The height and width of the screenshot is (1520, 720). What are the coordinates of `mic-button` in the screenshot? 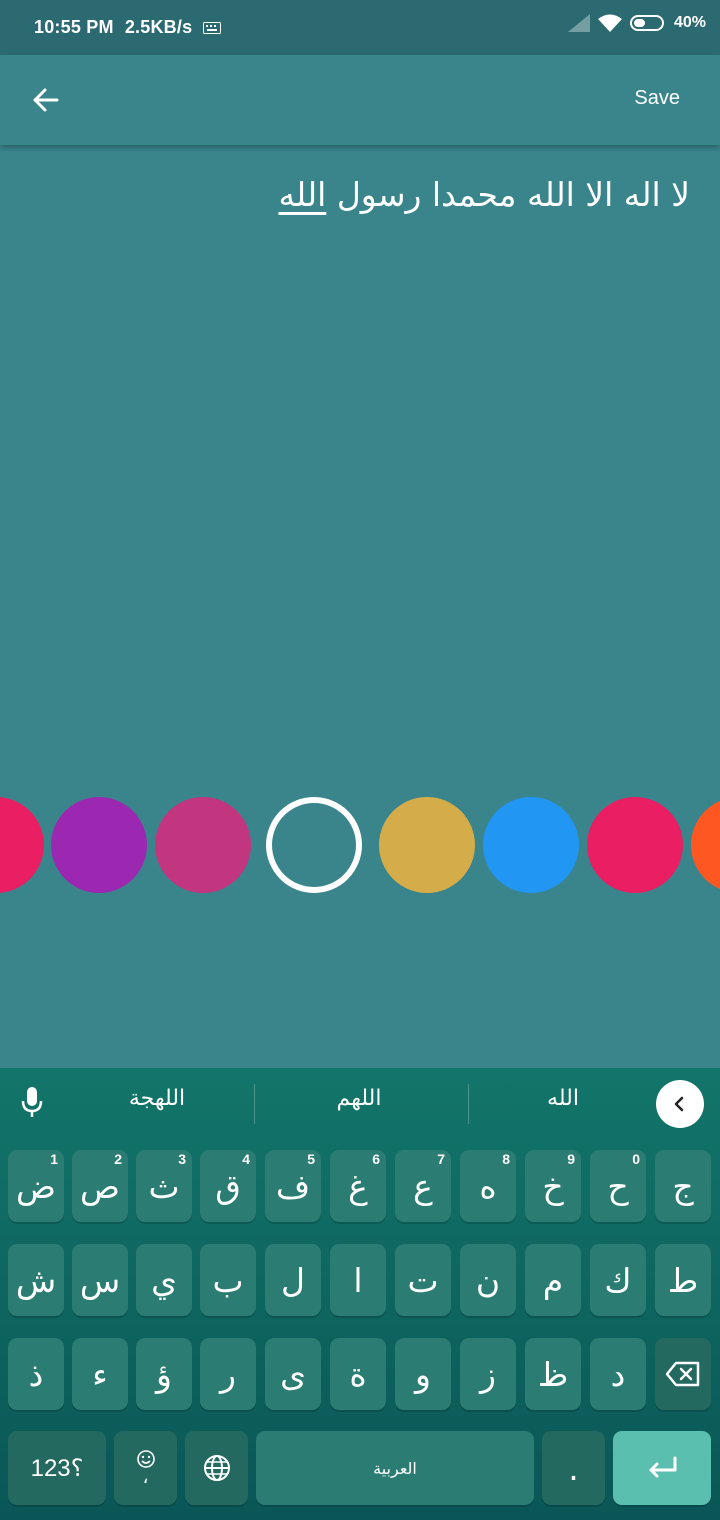 It's located at (32, 1104).